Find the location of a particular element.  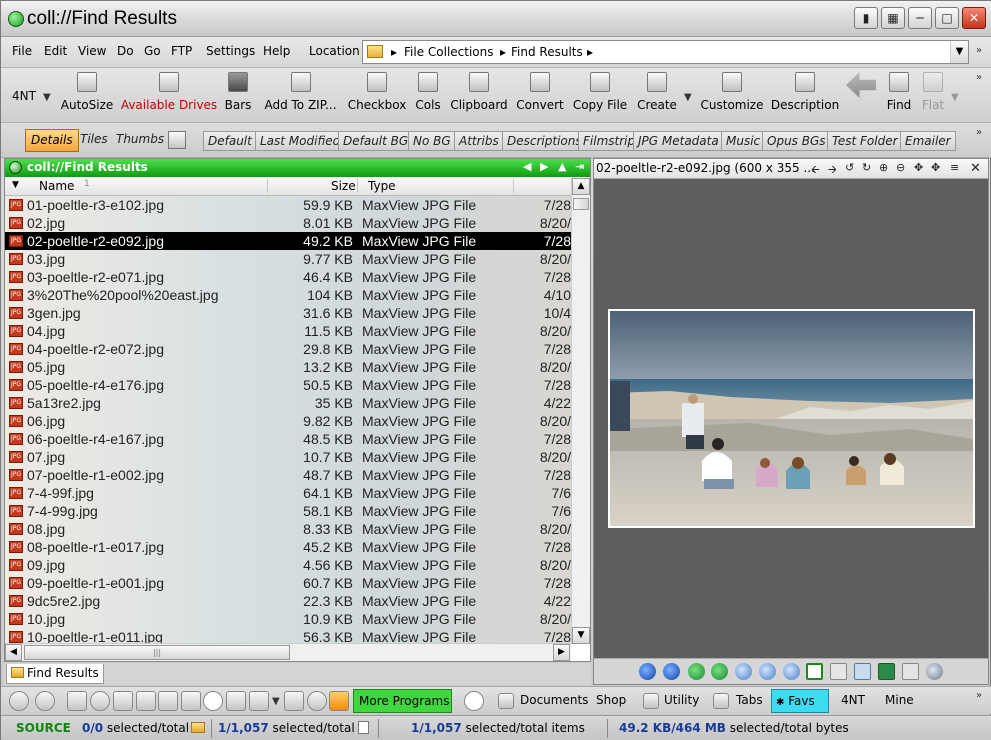

column-size: Size is located at coordinates (343, 186).